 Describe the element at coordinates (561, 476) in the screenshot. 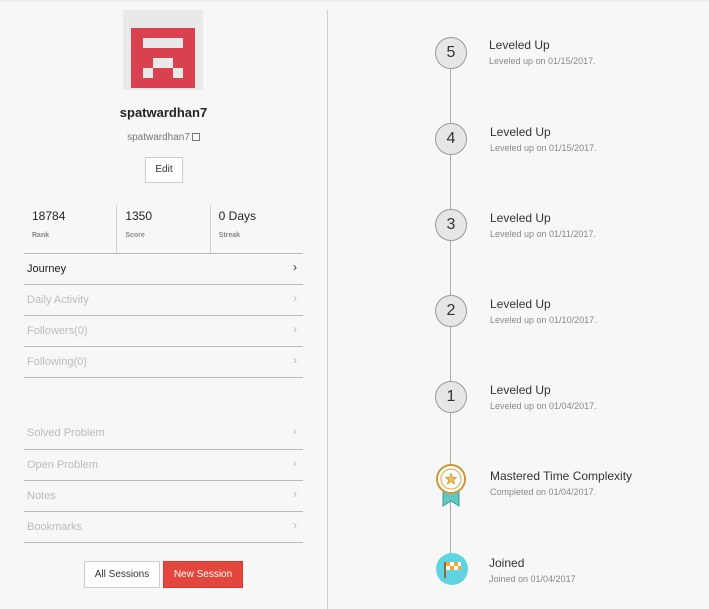

I see `event-title: Mastered Time Complexity` at that location.